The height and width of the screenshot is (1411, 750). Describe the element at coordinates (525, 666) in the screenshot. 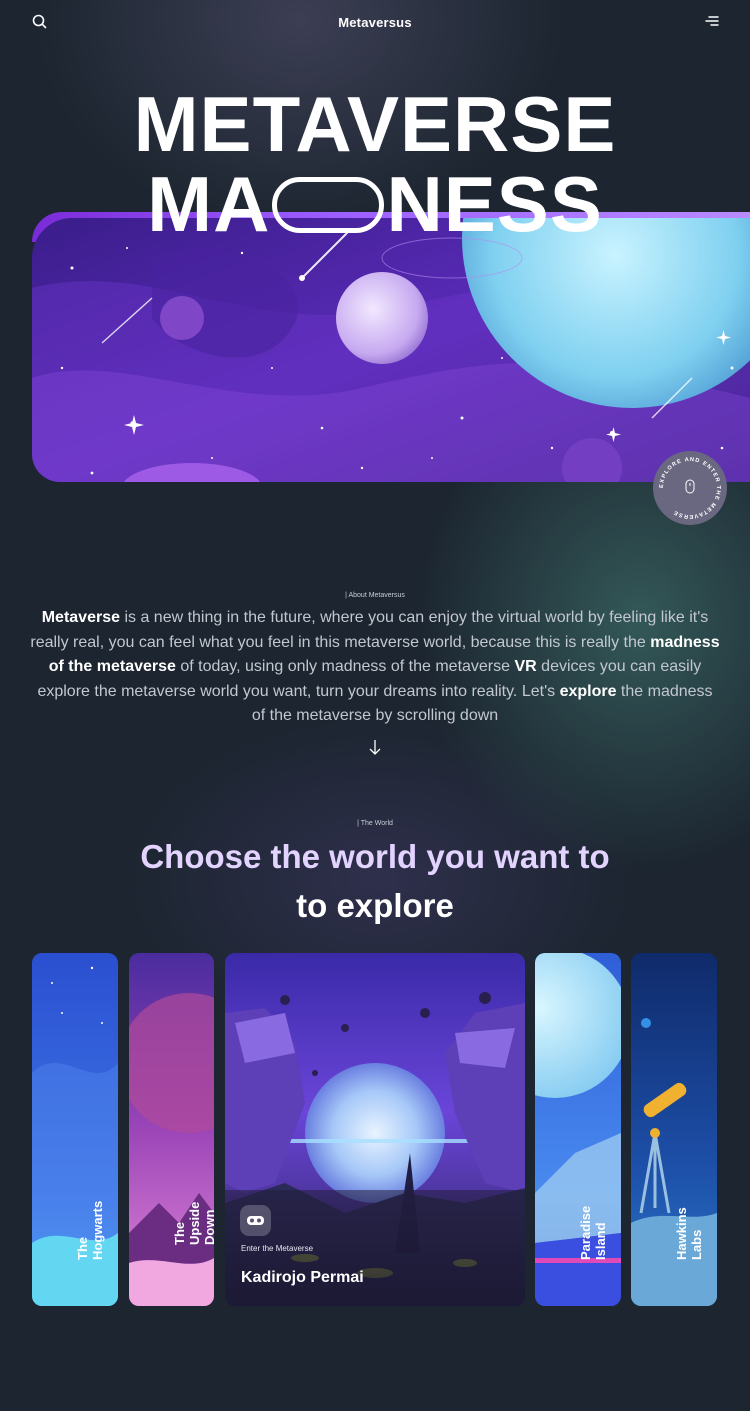

I see `about-bold-3: VR` at that location.